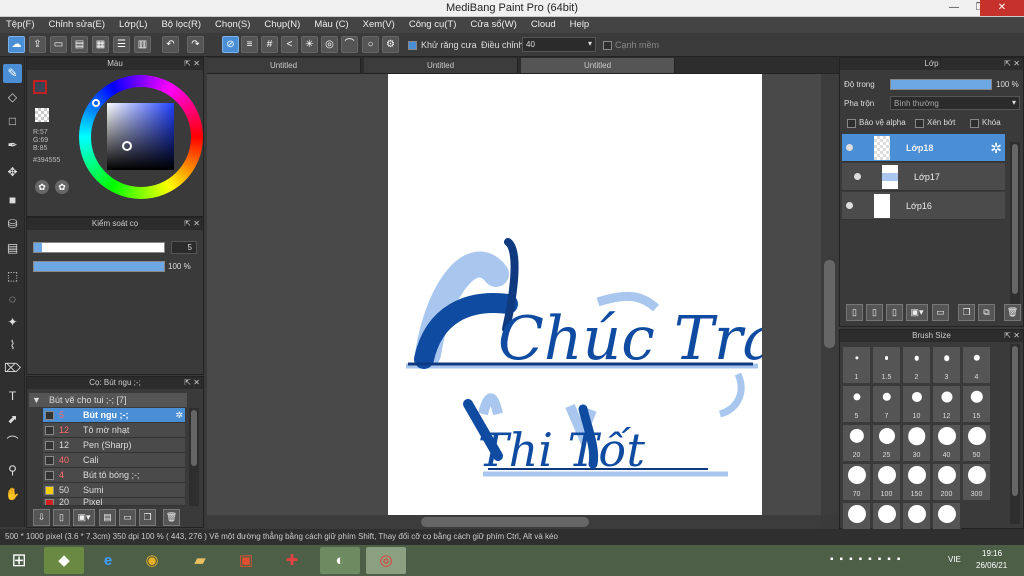 The image size is (1024, 576). Describe the element at coordinates (77, 25) in the screenshot. I see `menu-edit: Chỉnh sửa(E)` at that location.